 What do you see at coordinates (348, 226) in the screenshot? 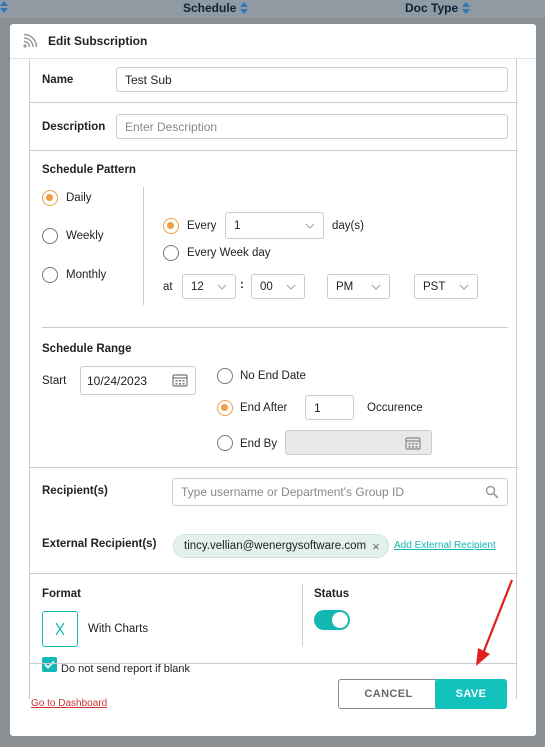
I see `every-unit-label: day(s)` at bounding box center [348, 226].